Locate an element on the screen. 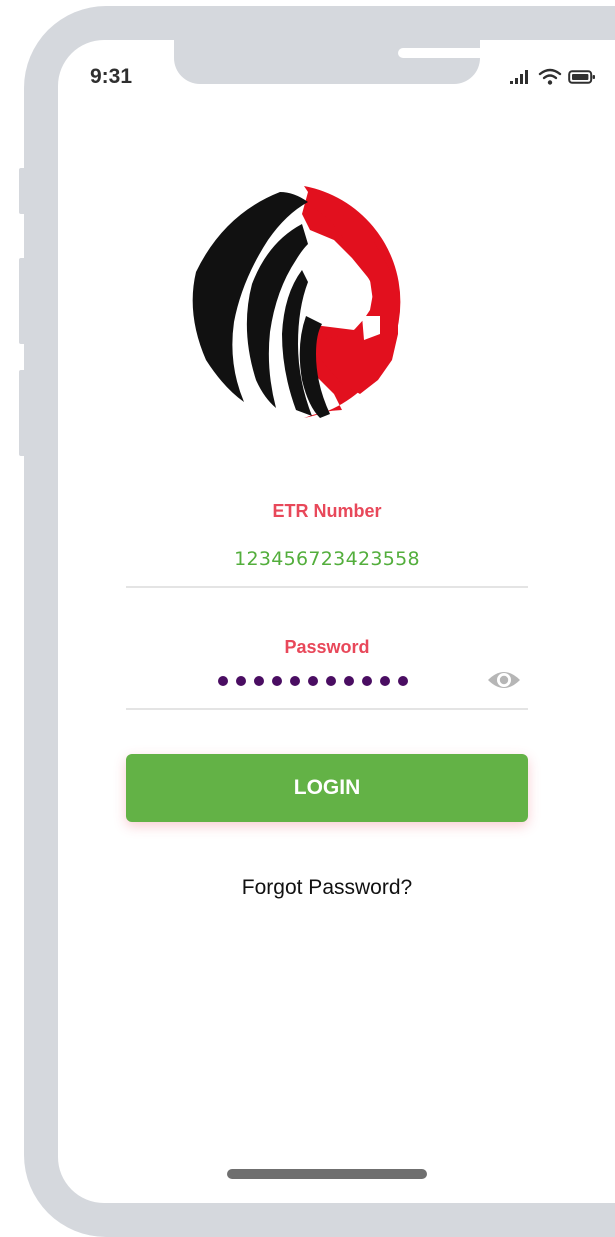 This screenshot has width=615, height=1237. home-indicator is located at coordinates (327, 1174).